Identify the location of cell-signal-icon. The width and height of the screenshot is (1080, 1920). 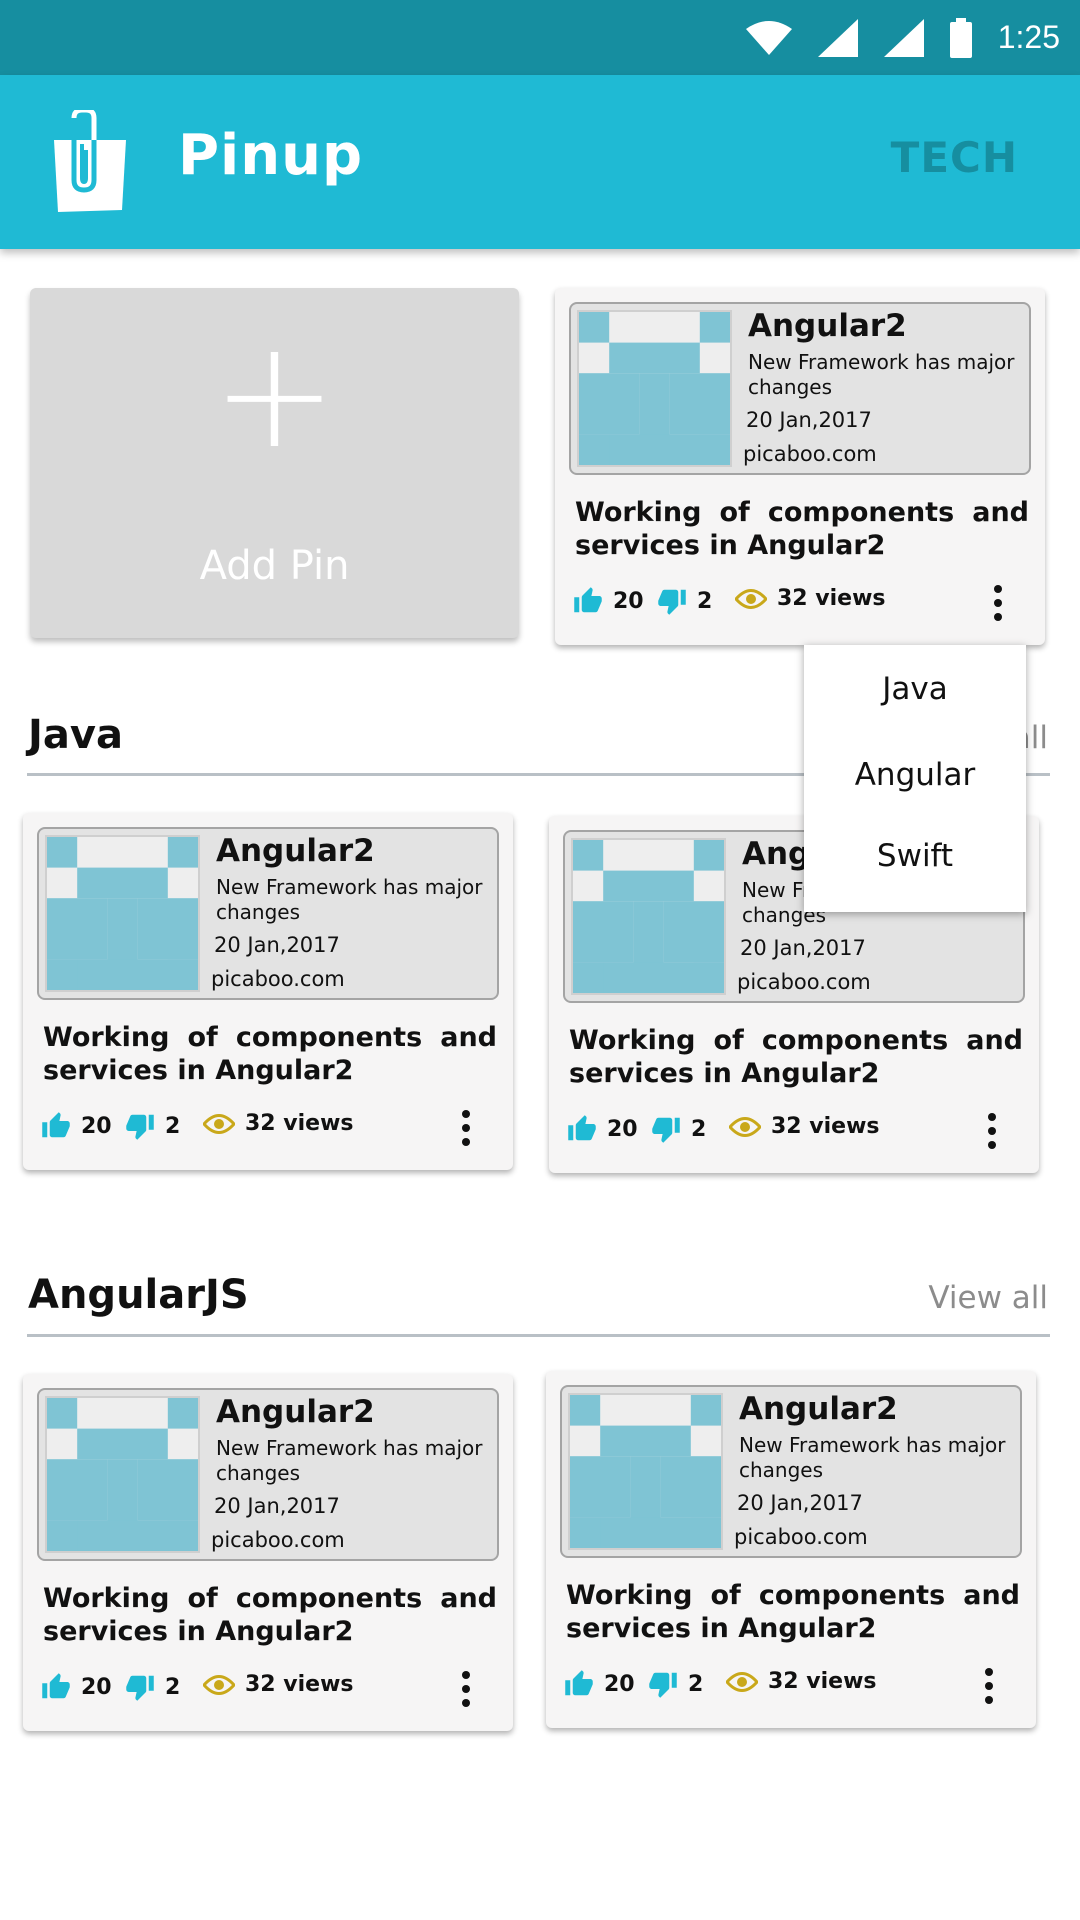
(837, 37).